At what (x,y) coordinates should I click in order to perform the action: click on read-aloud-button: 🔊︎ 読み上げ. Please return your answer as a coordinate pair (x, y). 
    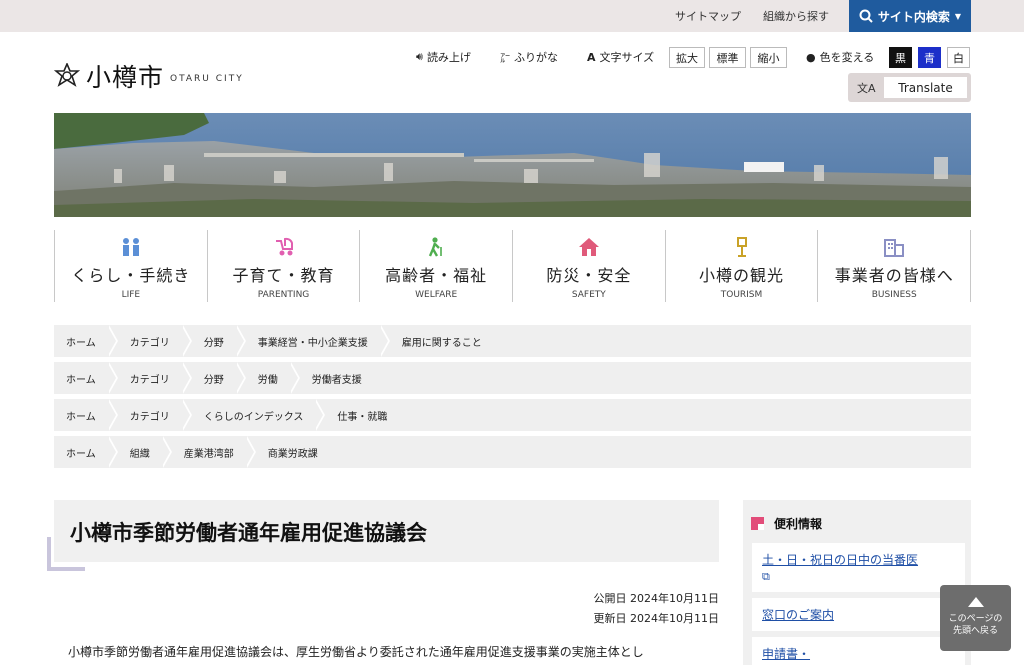
    Looking at the image, I should click on (443, 57).